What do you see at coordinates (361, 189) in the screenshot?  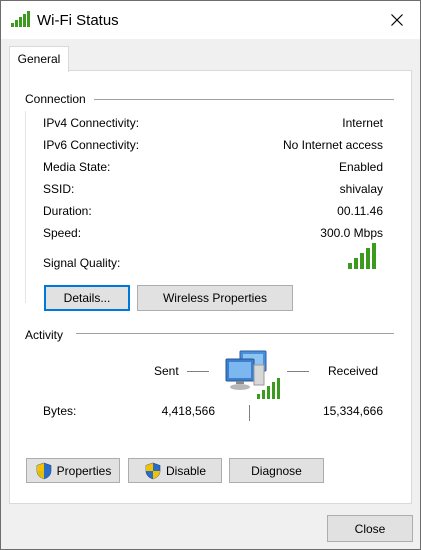 I see `ssid-value: shivalay` at bounding box center [361, 189].